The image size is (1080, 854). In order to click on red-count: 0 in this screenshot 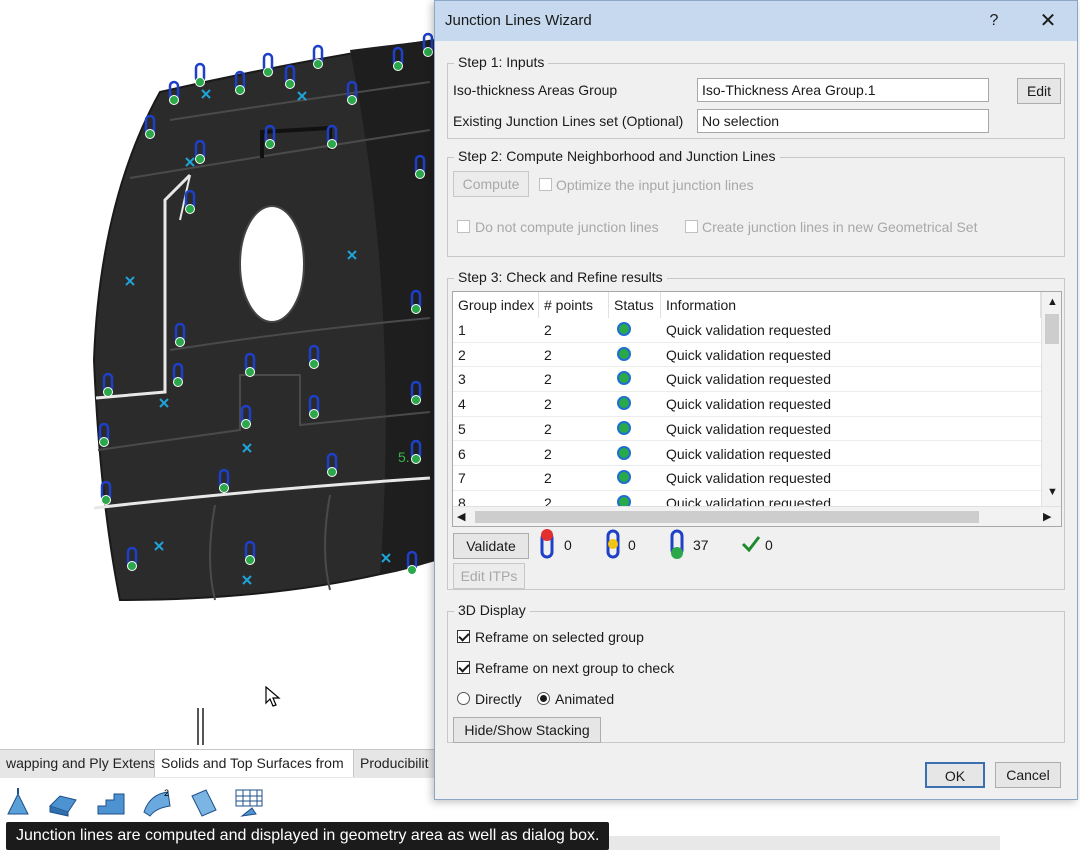, I will do `click(568, 545)`.